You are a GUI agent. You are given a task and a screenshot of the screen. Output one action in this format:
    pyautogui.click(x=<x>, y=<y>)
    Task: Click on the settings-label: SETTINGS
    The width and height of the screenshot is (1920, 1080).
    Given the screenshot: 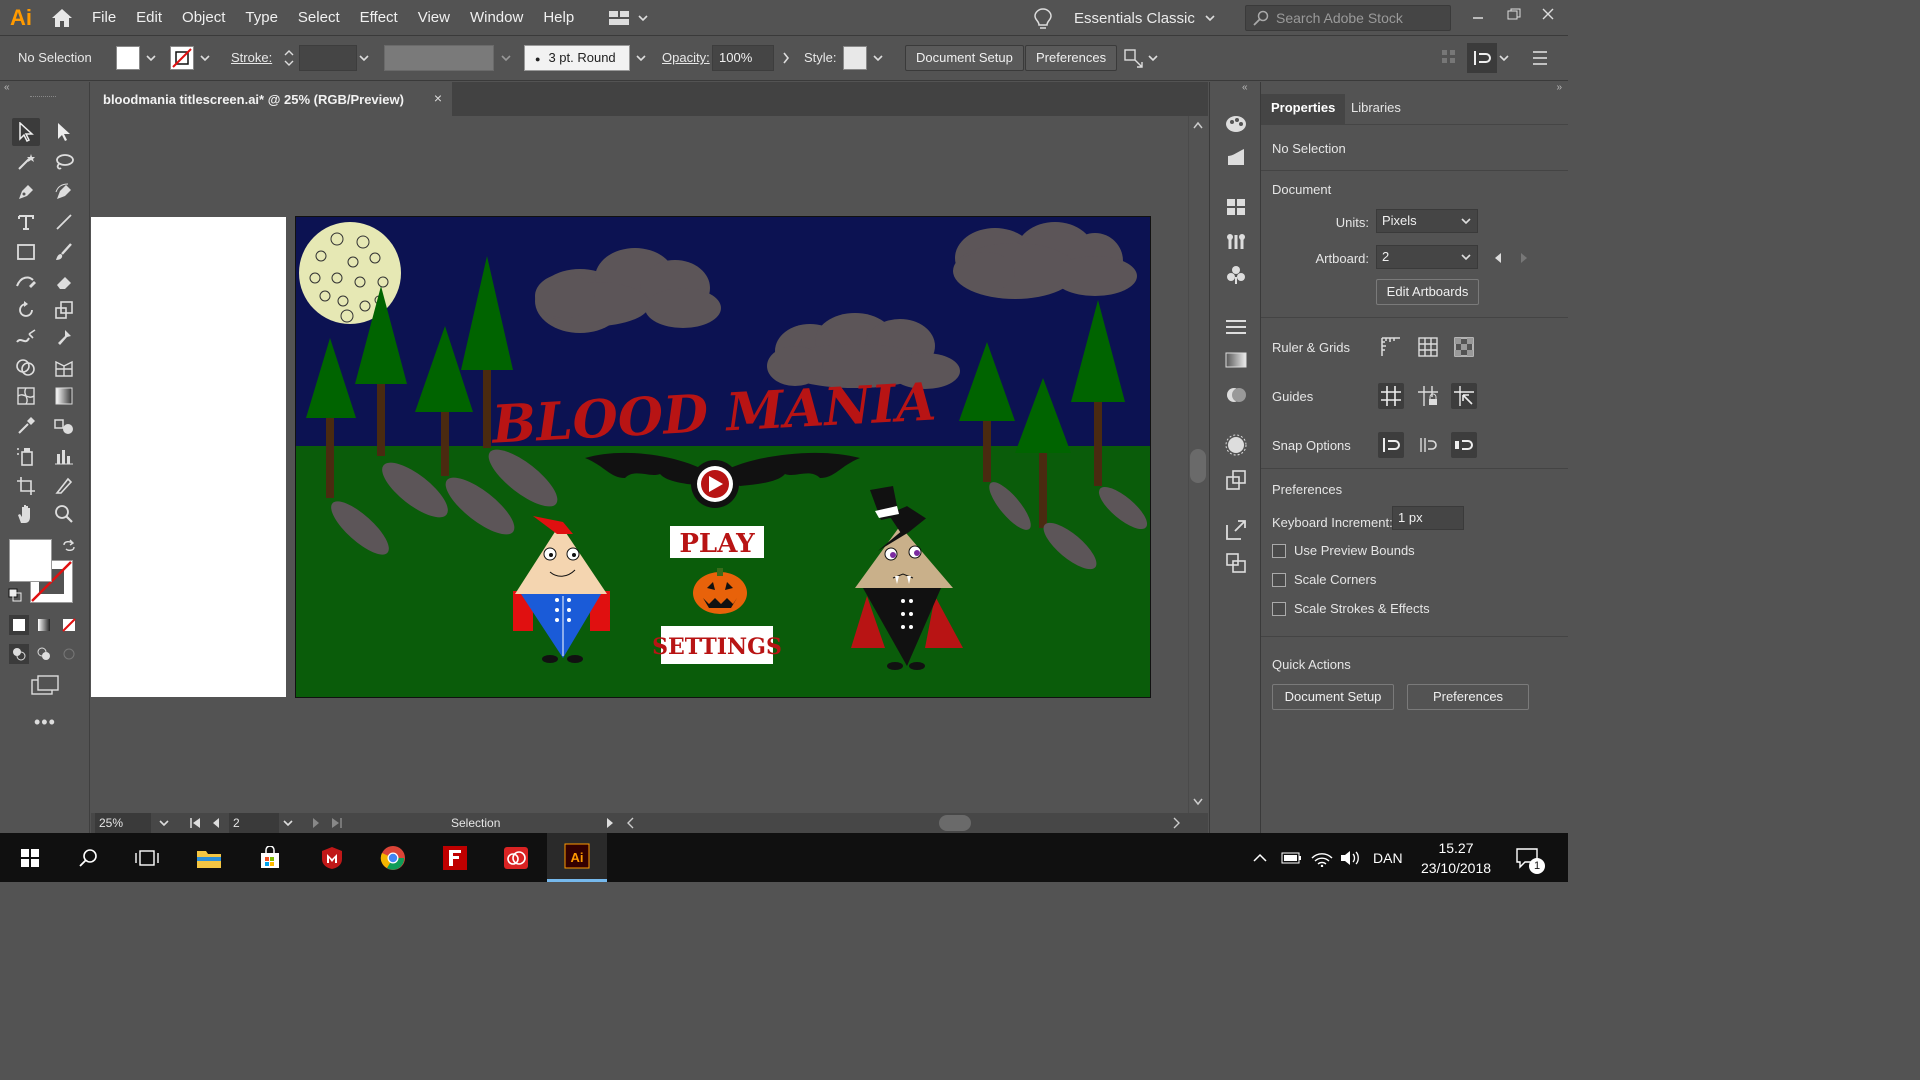 What is the action you would take?
    pyautogui.click(x=717, y=647)
    